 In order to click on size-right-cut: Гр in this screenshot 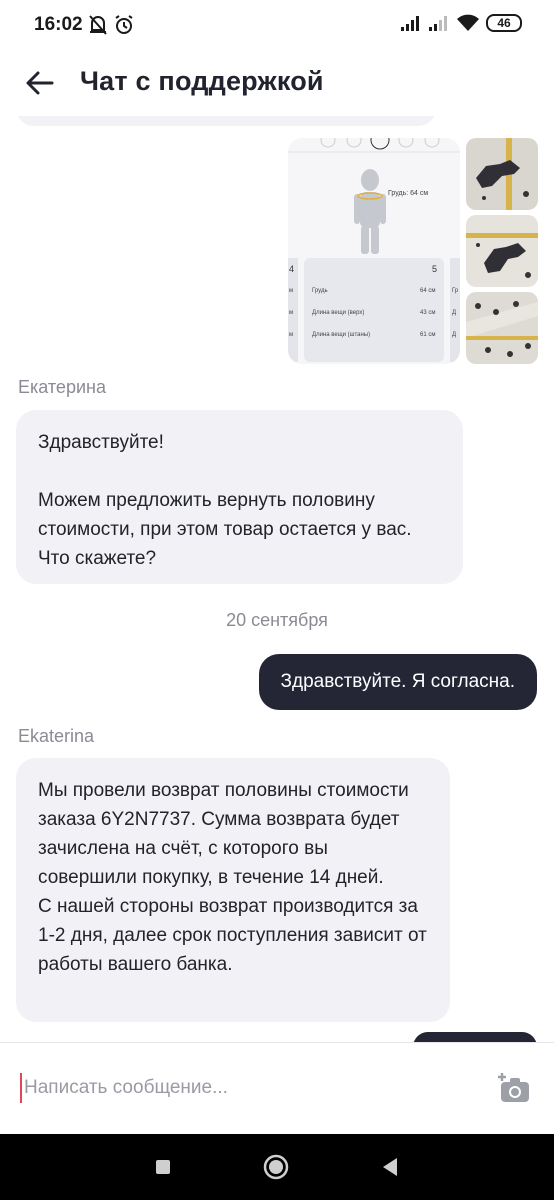, I will do `click(455, 291)`.